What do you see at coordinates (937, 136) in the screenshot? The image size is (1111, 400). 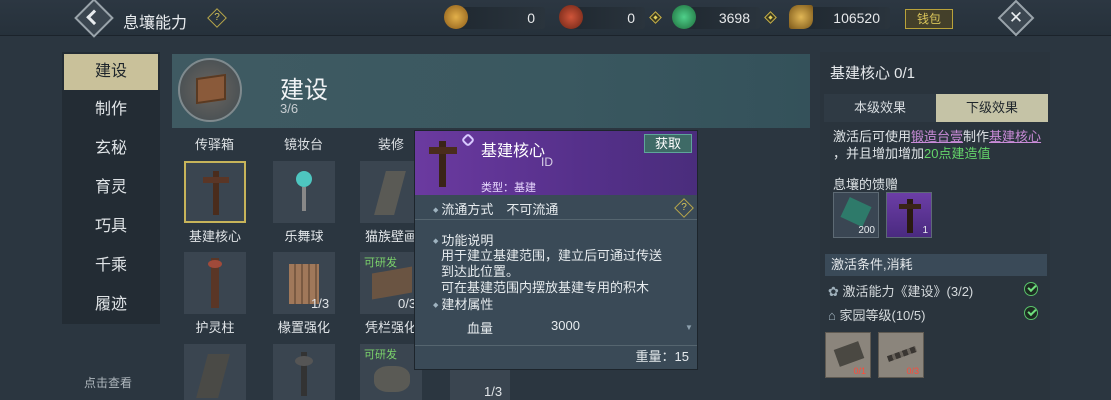 I see `forge-link: 锻造台壹` at bounding box center [937, 136].